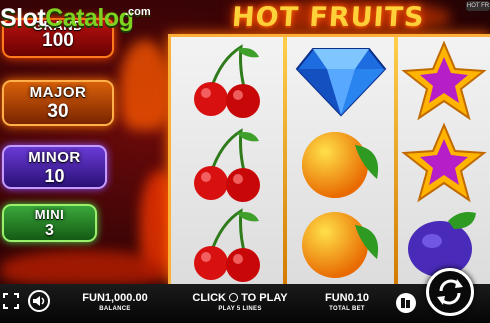  Describe the element at coordinates (347, 309) in the screenshot. I see `bet-label: TOTAL BET` at that location.